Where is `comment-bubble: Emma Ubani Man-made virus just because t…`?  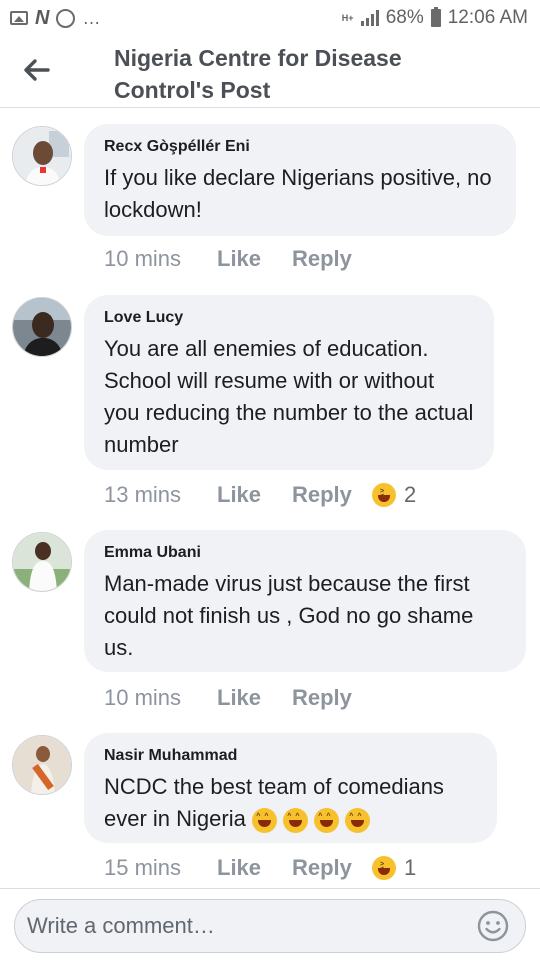
comment-bubble: Emma Ubani Man-made virus just because t… is located at coordinates (305, 601).